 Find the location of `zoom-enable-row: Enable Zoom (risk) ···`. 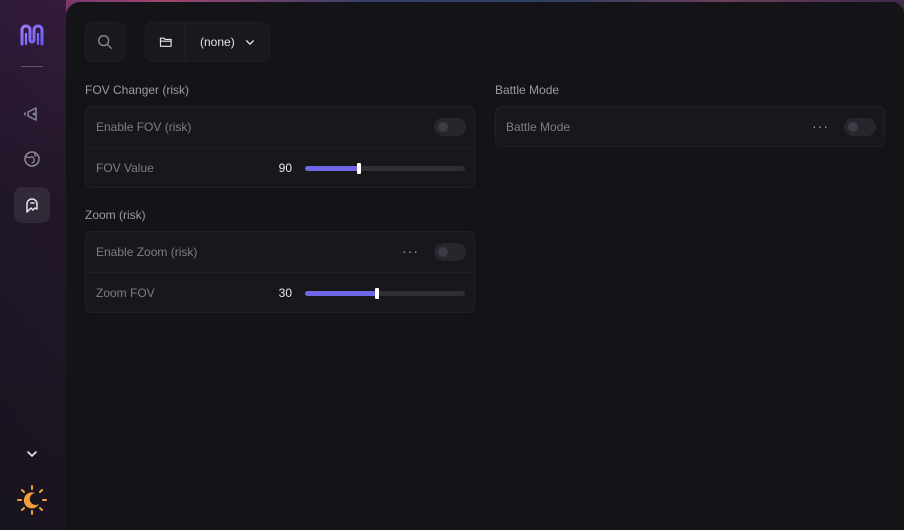

zoom-enable-row: Enable Zoom (risk) ··· is located at coordinates (280, 252).